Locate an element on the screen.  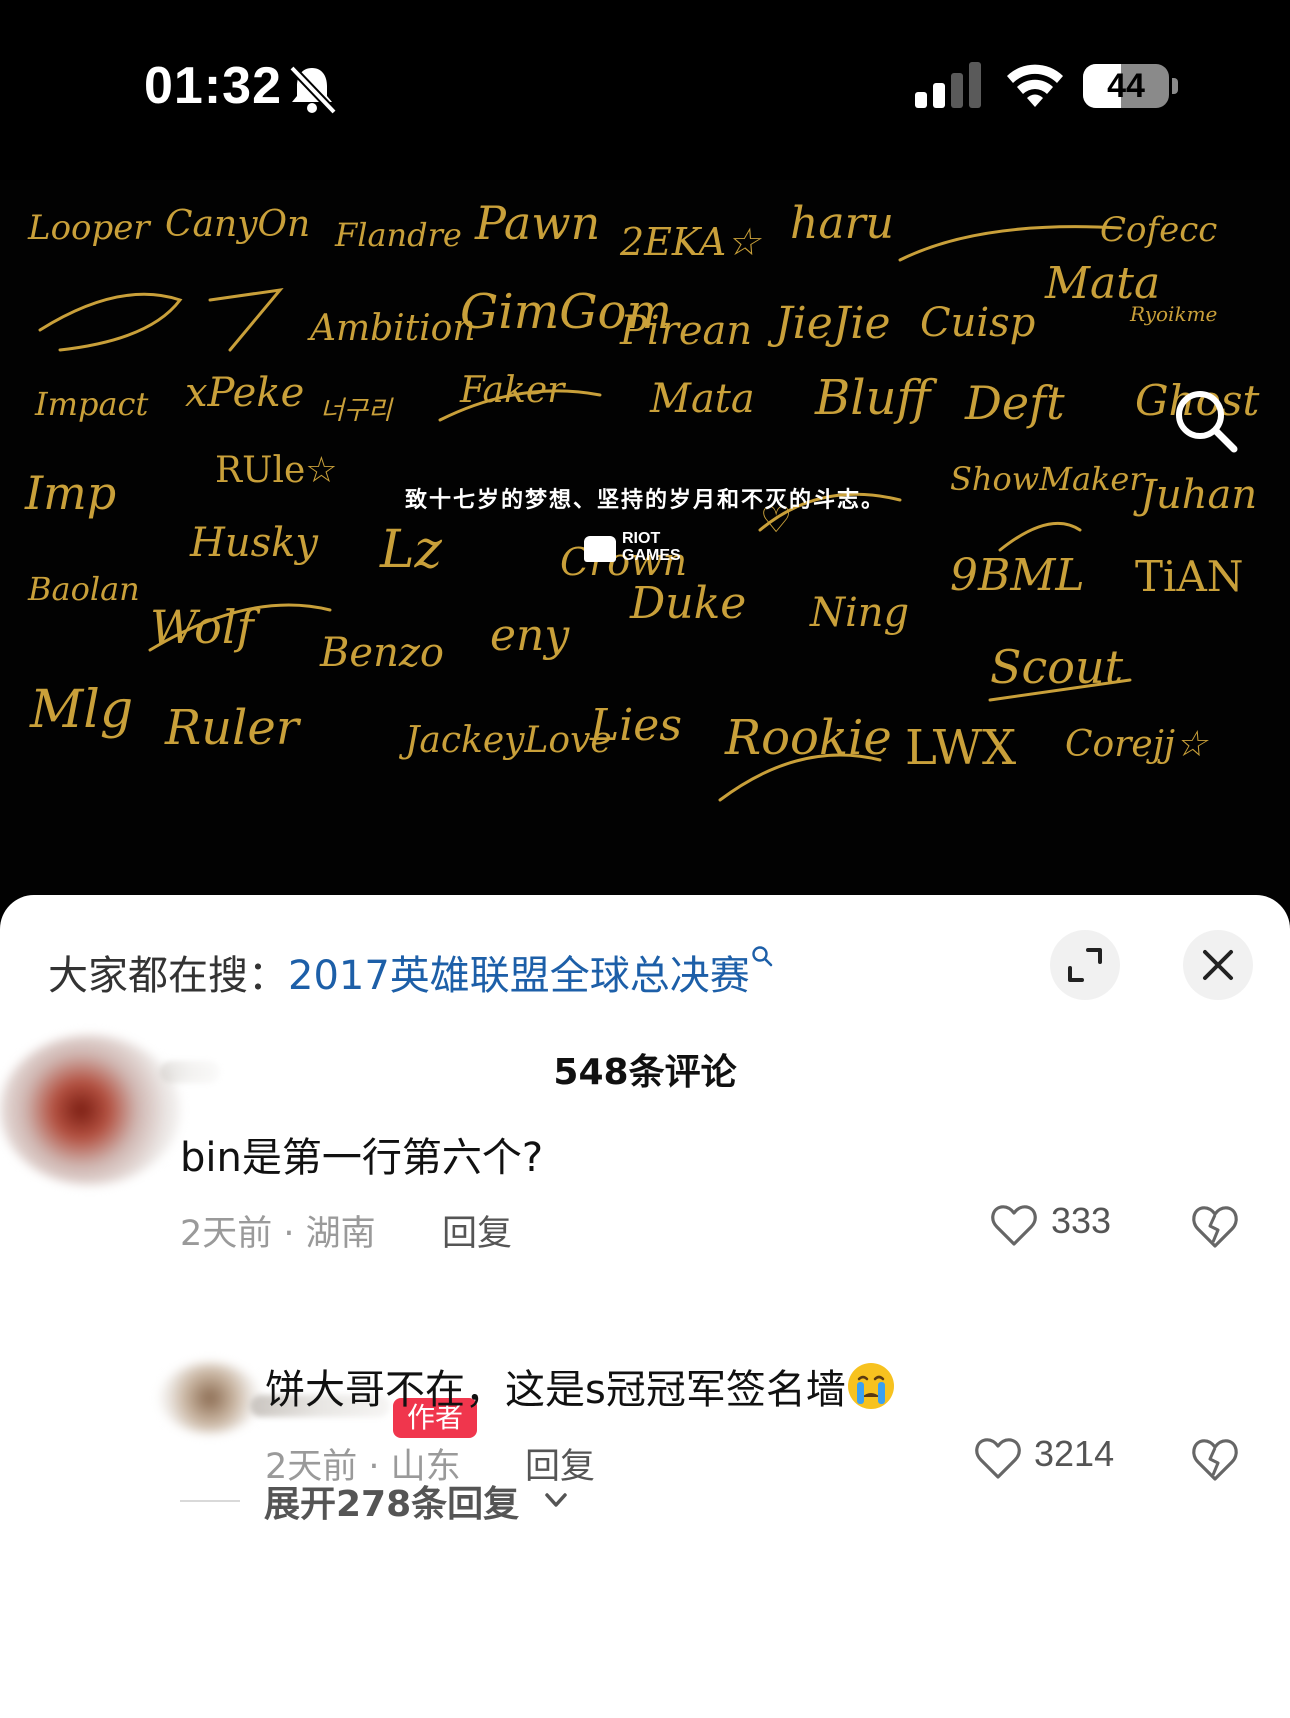
like-count: 3214 is located at coordinates (1074, 1453).